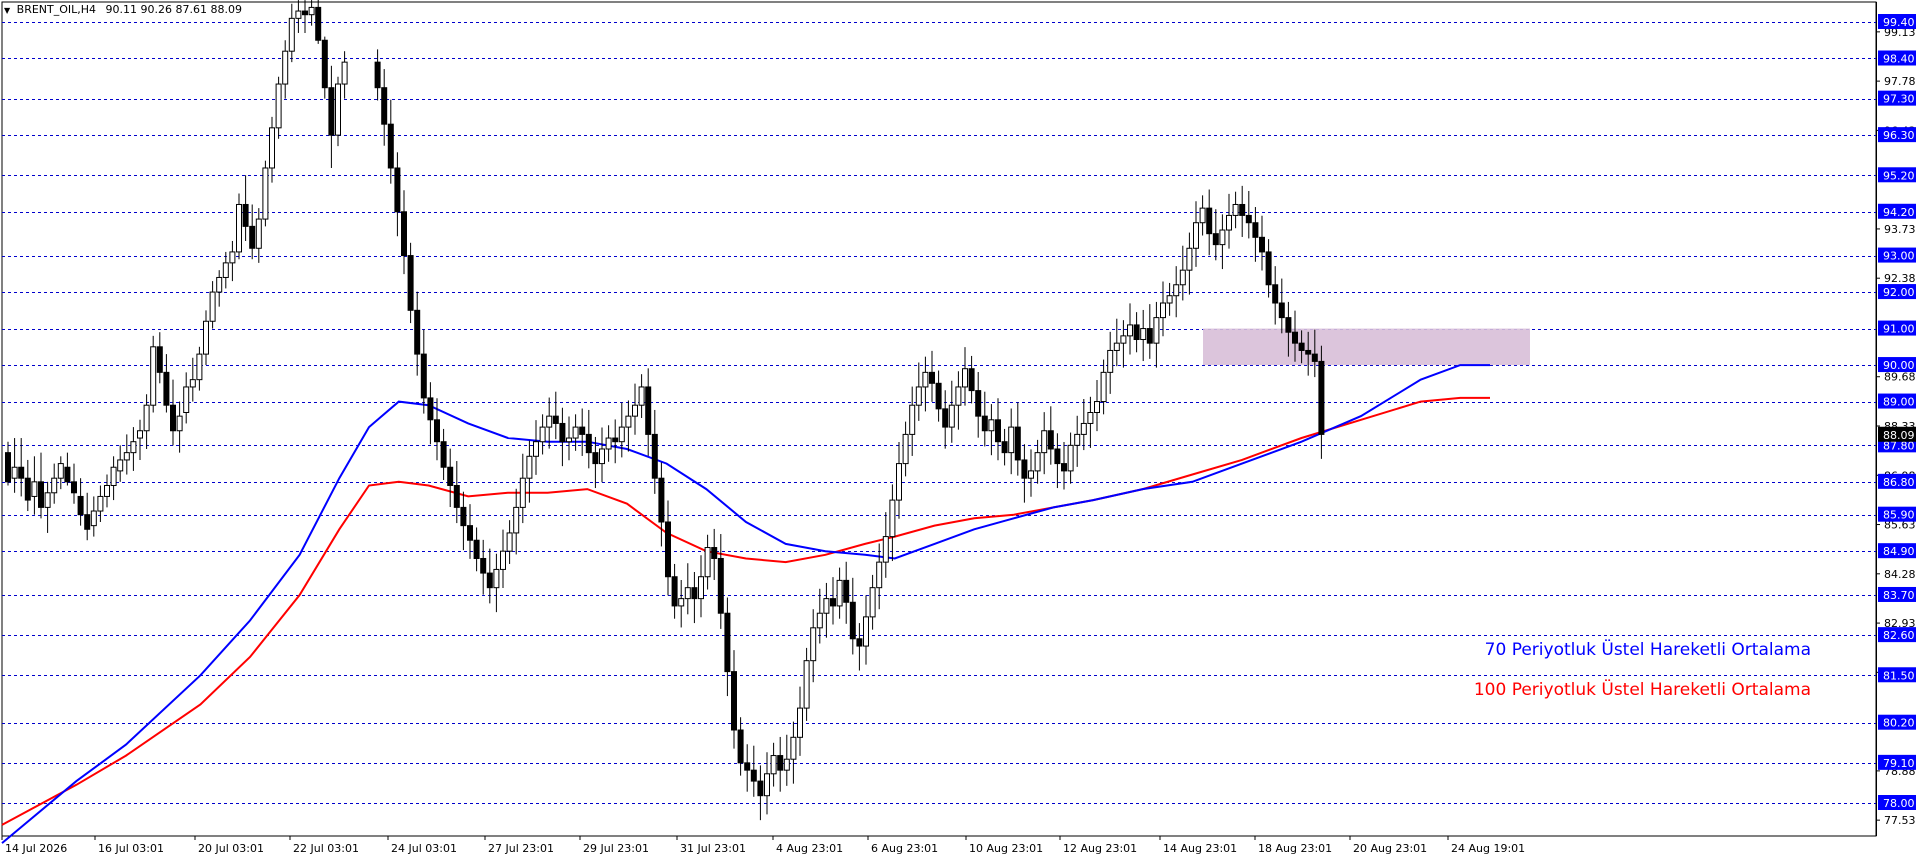 The image size is (1916, 862). Describe the element at coordinates (1200, 848) in the screenshot. I see `time-tick-label: 14 Aug 23:01` at that location.